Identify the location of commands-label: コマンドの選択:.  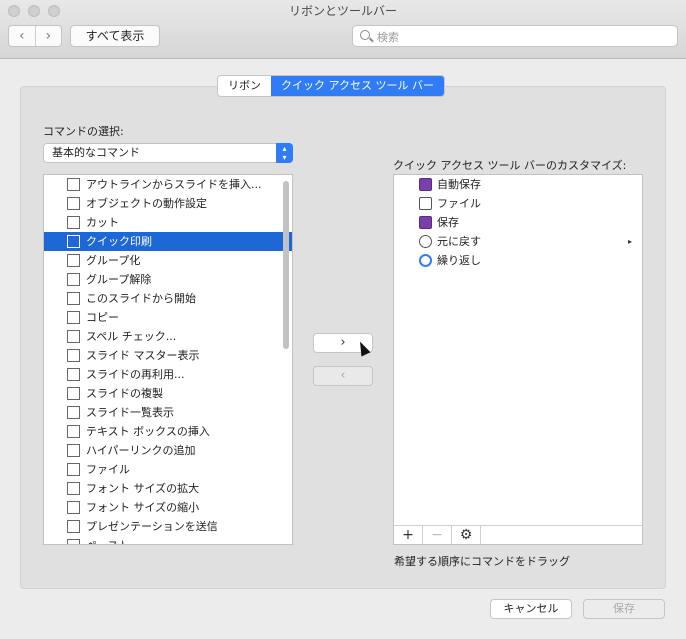
(83, 131).